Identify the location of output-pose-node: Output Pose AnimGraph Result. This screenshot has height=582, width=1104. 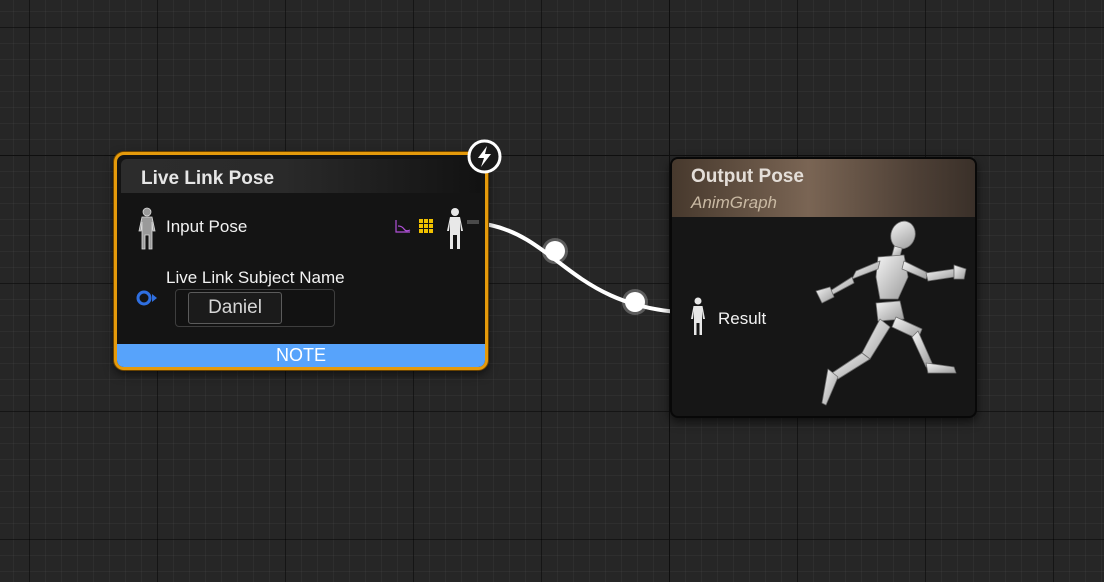
(823, 287).